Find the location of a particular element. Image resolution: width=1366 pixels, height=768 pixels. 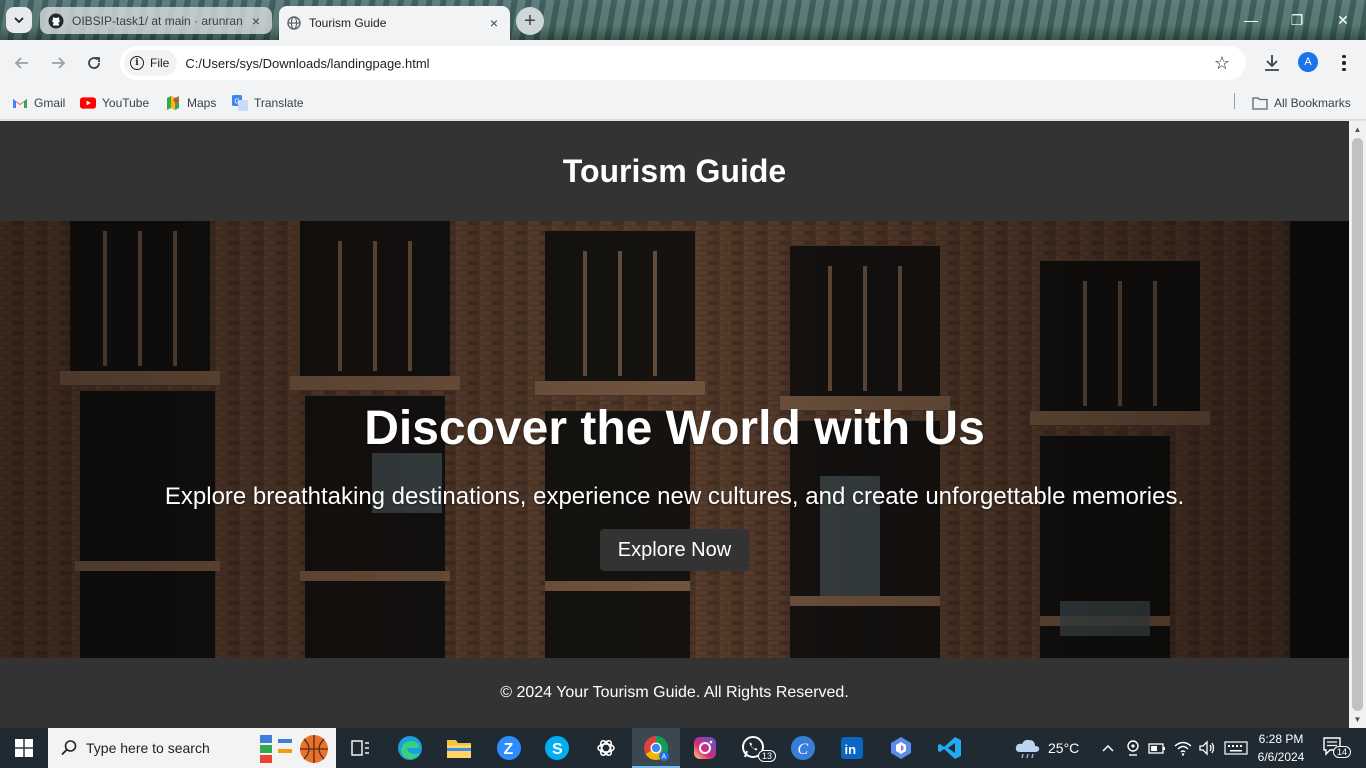

bookmark-star-icon: ☆ is located at coordinates (1222, 63).